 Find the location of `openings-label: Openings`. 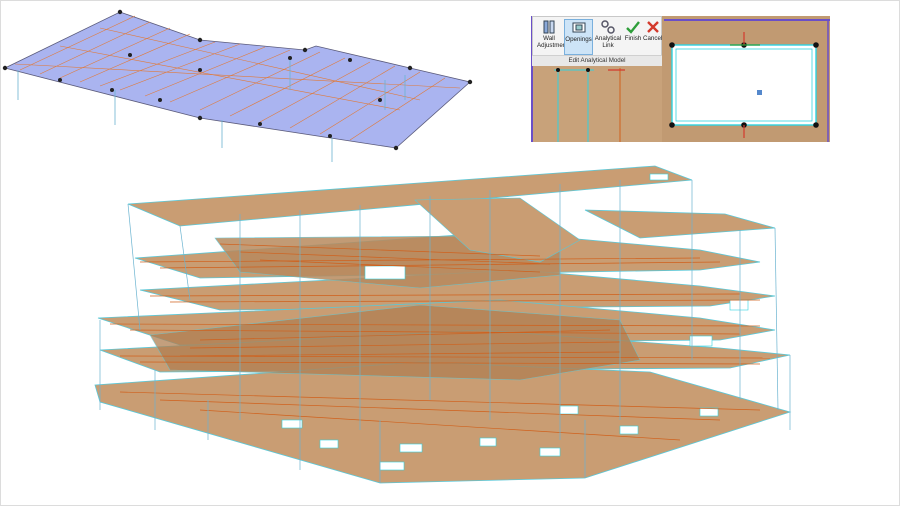

openings-label: Openings is located at coordinates (578, 39).